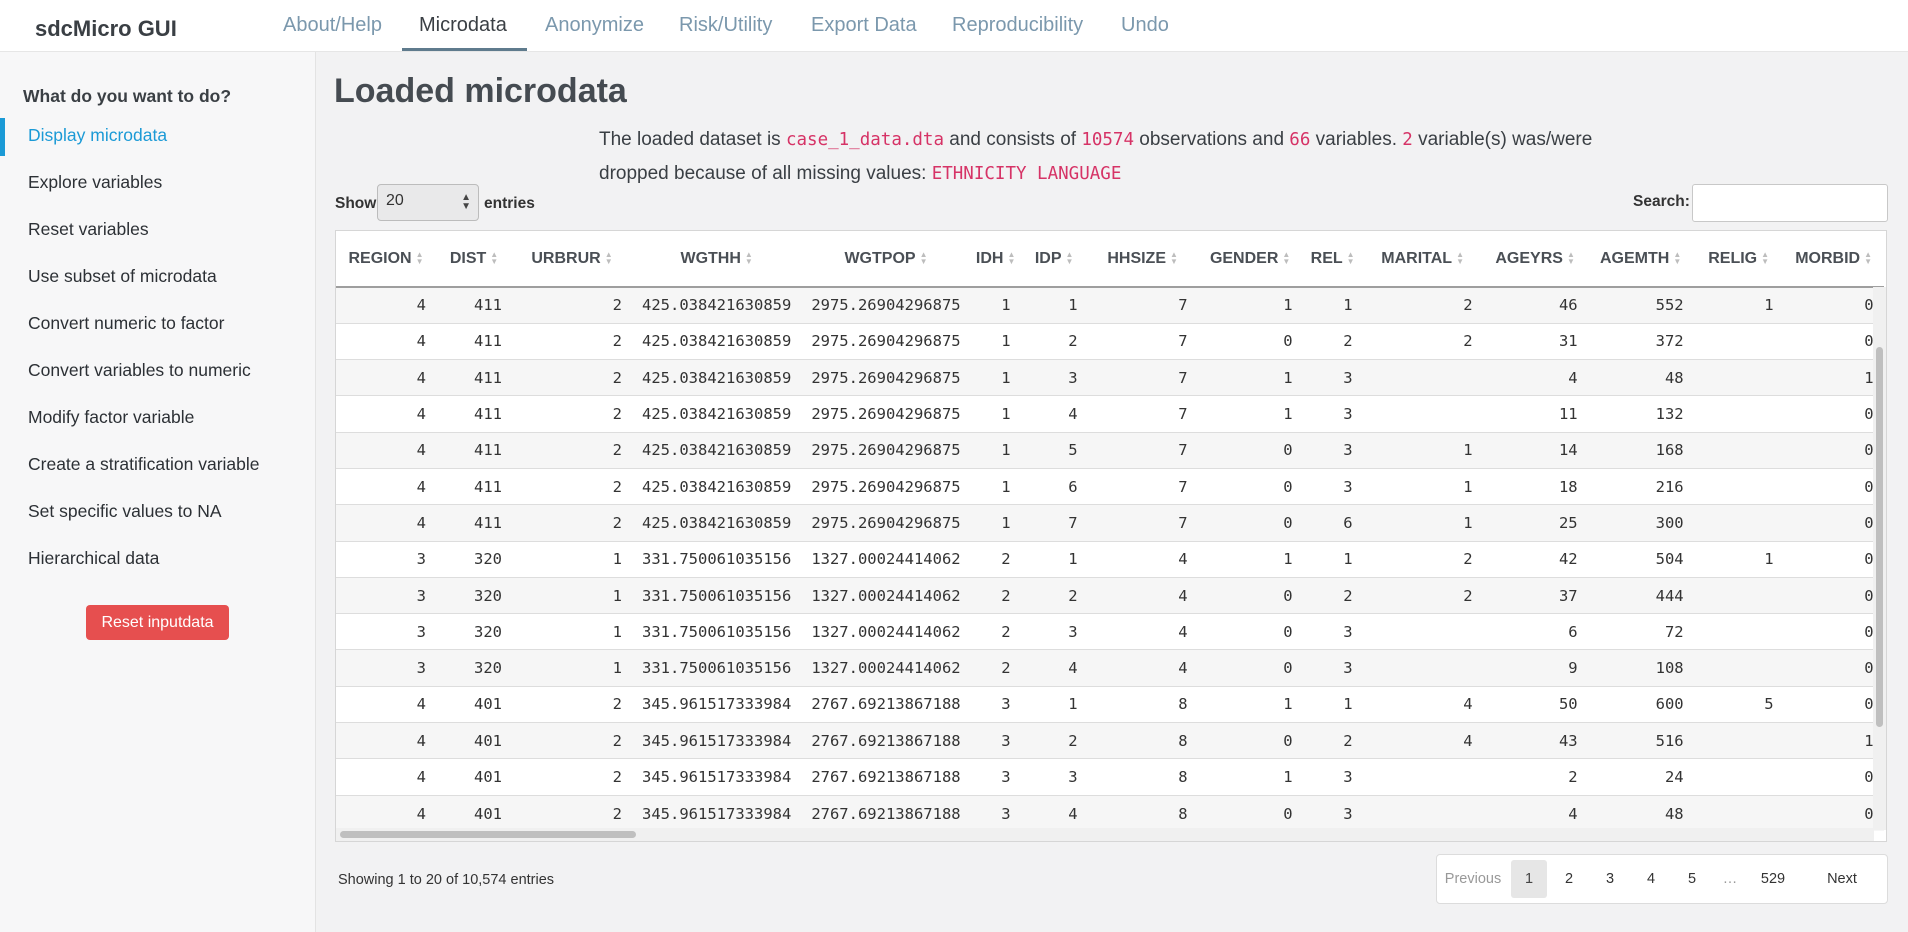 This screenshot has height=932, width=1908. Describe the element at coordinates (1142, 523) in the screenshot. I see `cell-hhsize: 7` at that location.